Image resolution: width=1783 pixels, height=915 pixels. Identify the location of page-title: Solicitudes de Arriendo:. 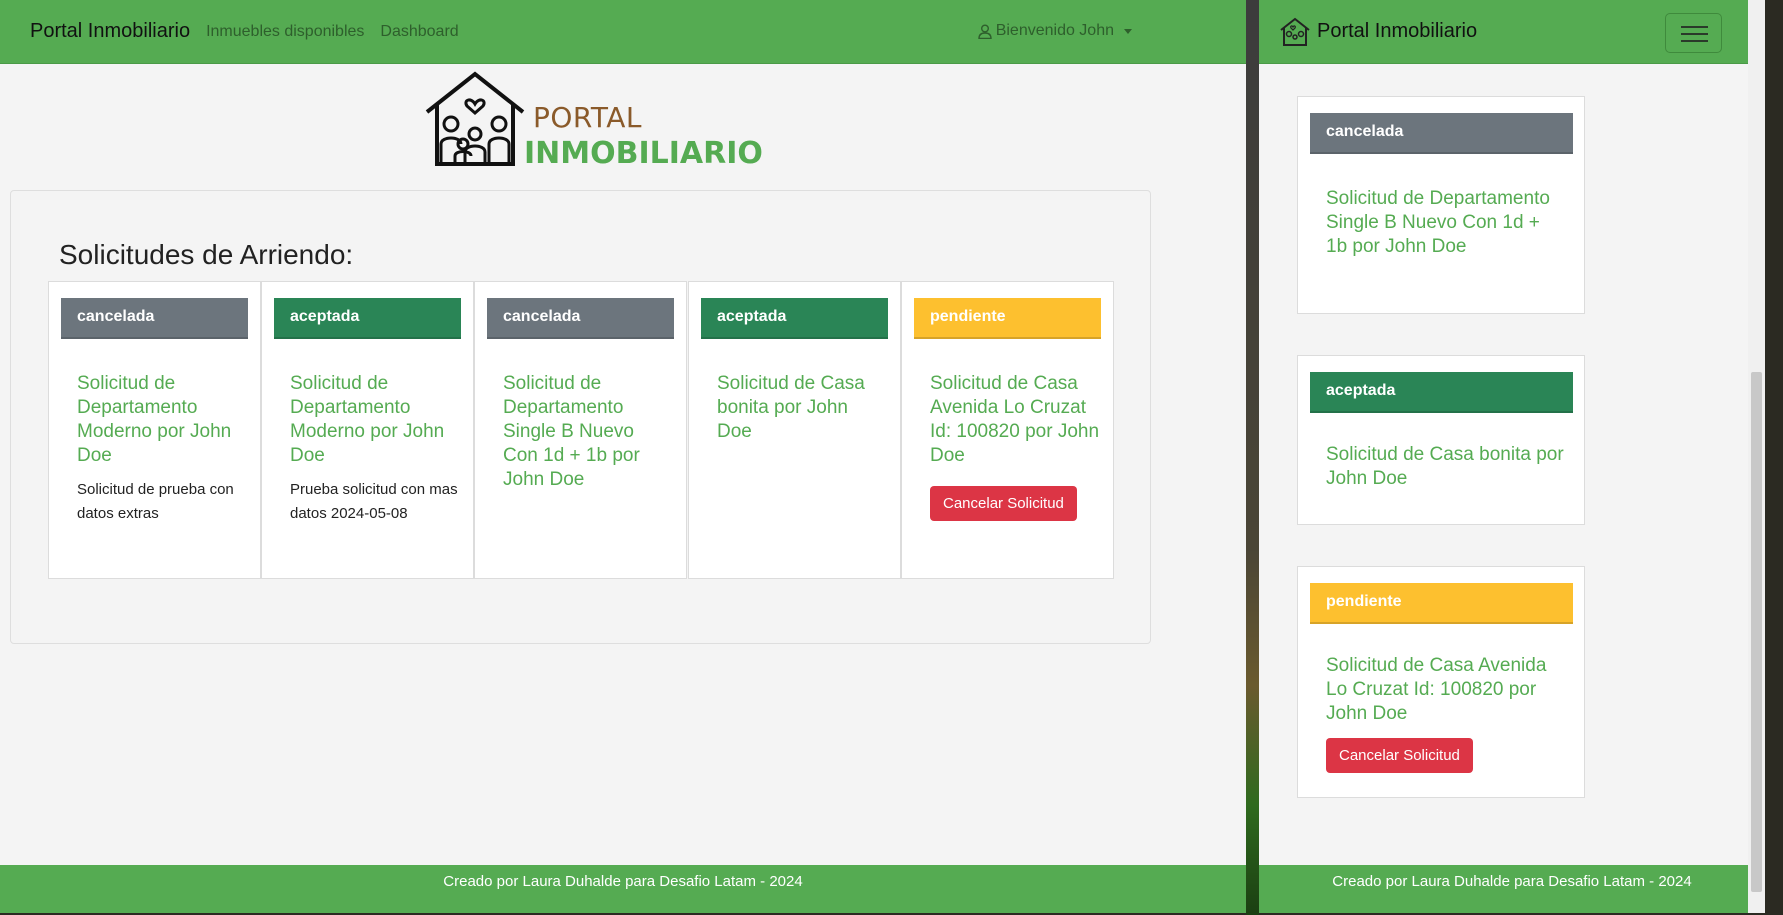
(206, 254).